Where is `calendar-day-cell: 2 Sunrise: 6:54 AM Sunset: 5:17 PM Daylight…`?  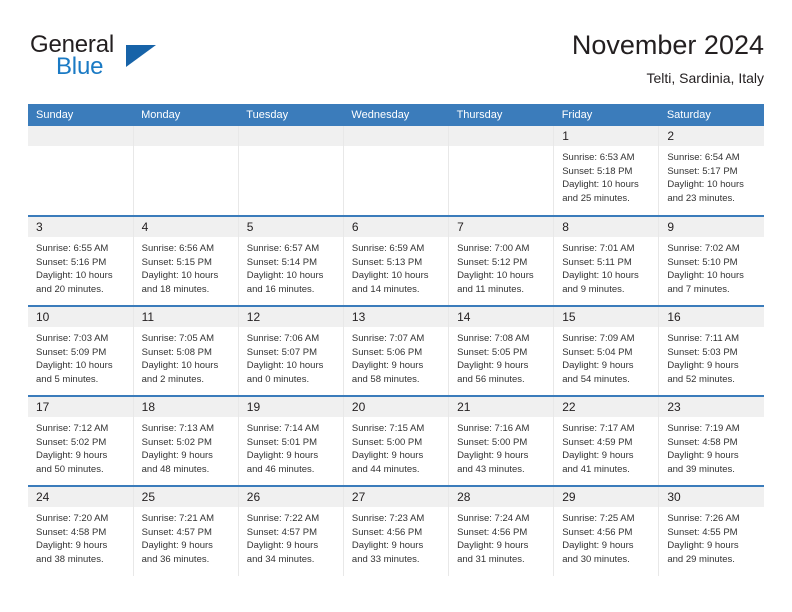 calendar-day-cell: 2 Sunrise: 6:54 AM Sunset: 5:17 PM Daylight… is located at coordinates (711, 171).